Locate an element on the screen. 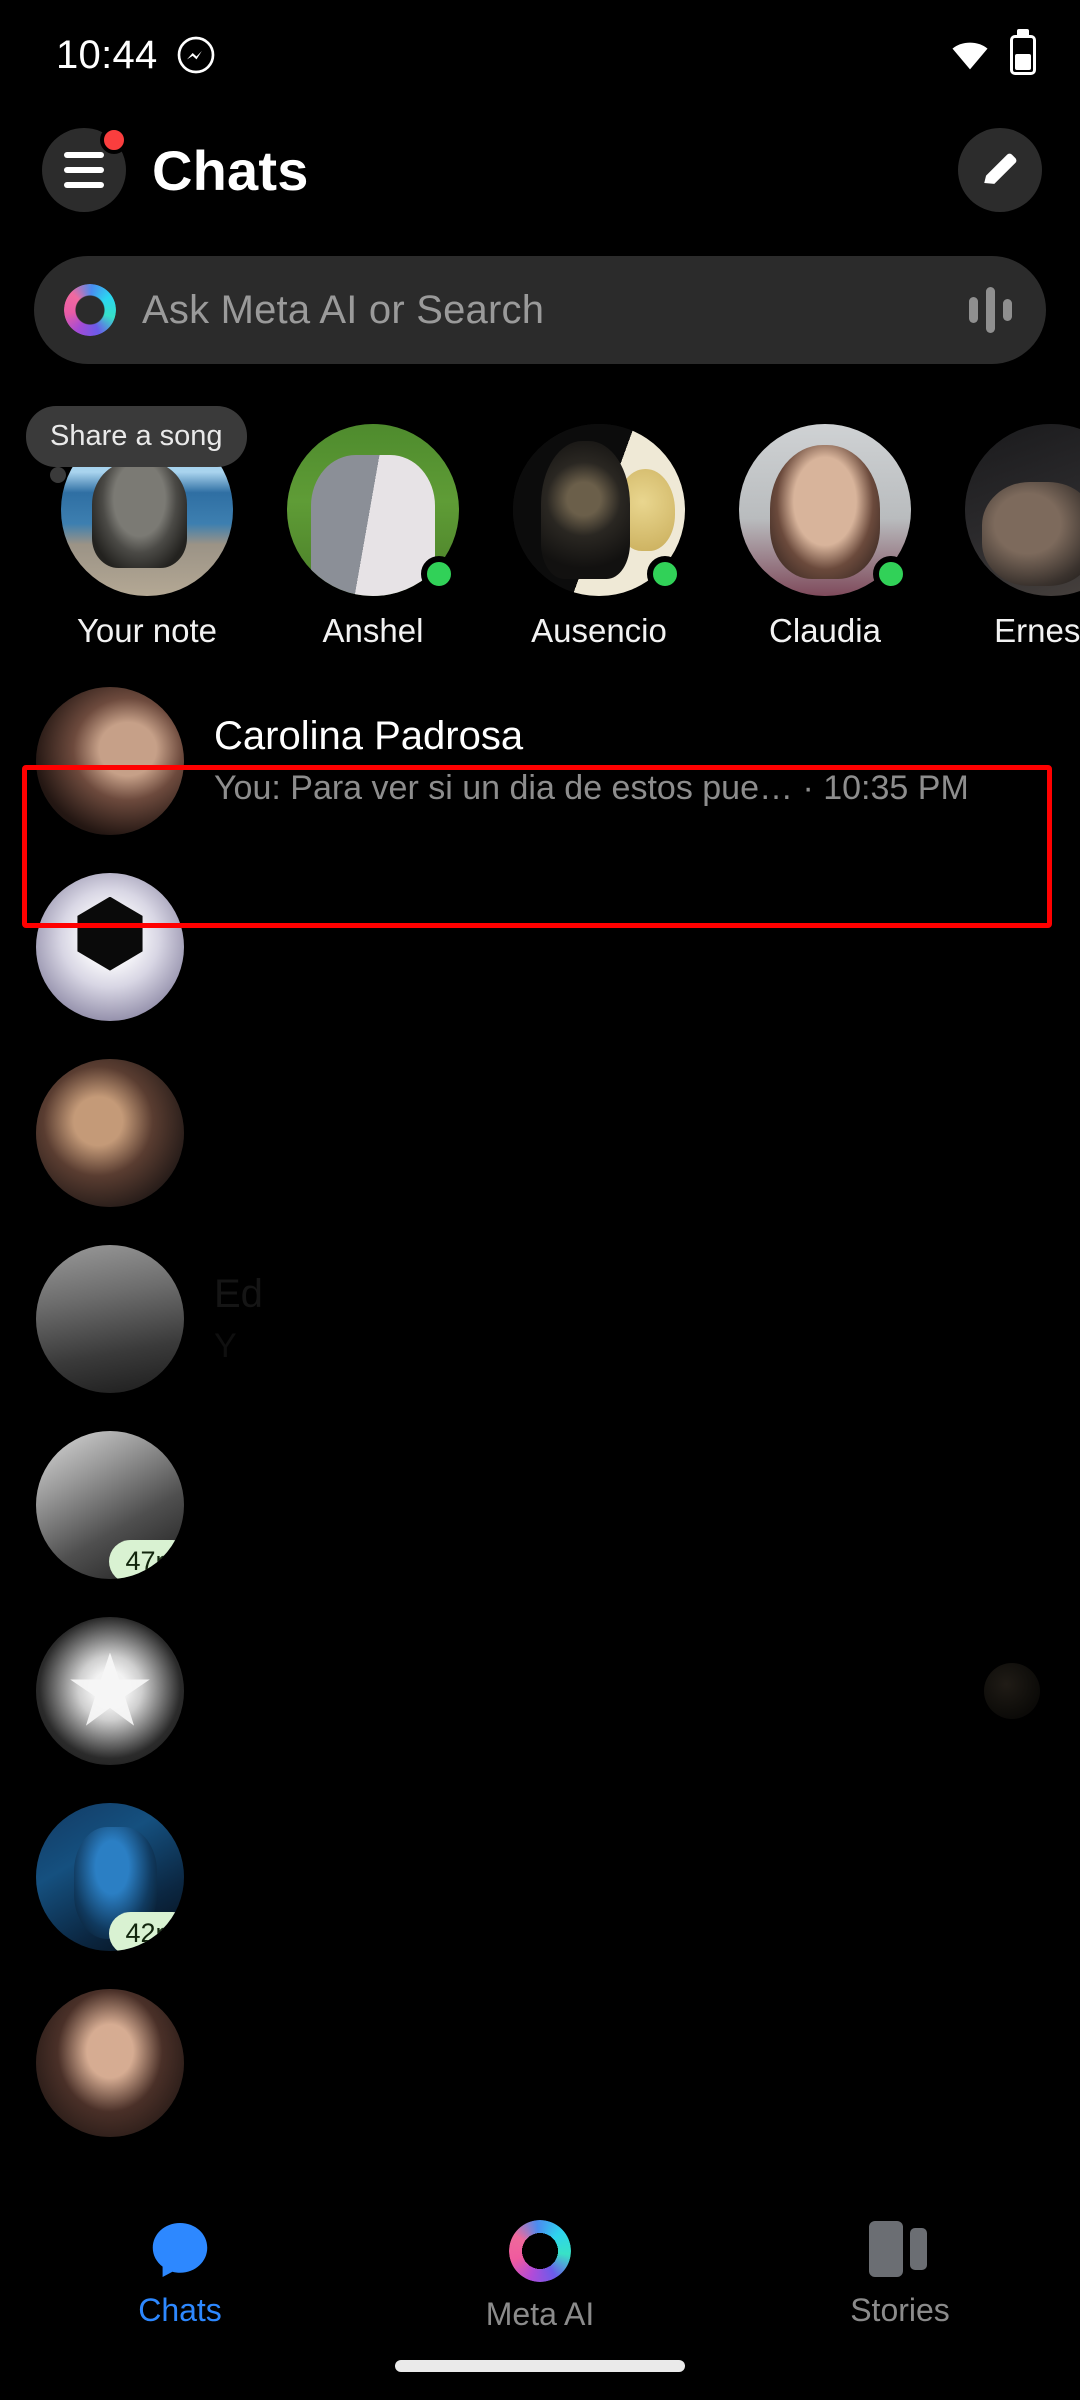 This screenshot has height=2400, width=1080. search-section: Ask Meta AI or Search is located at coordinates (540, 297).